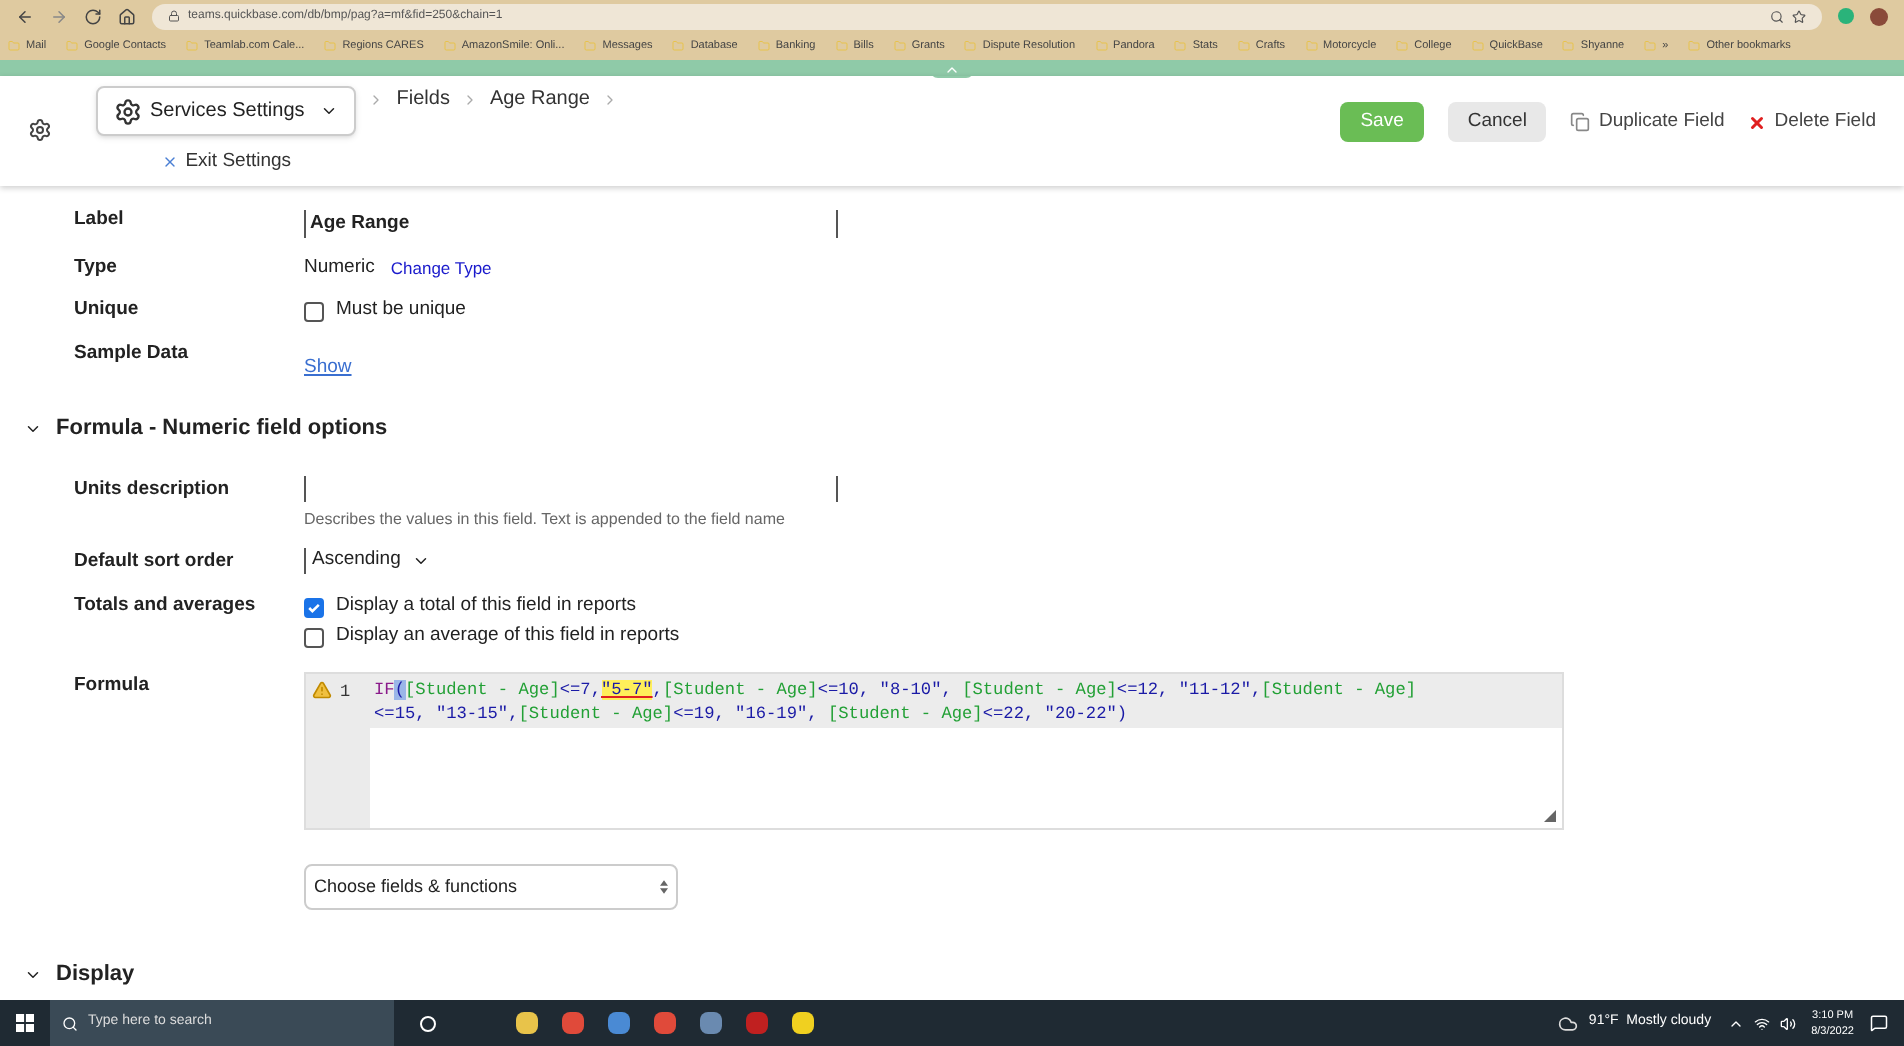 Image resolution: width=1904 pixels, height=1046 pixels. I want to click on star-icon, so click(1799, 16).